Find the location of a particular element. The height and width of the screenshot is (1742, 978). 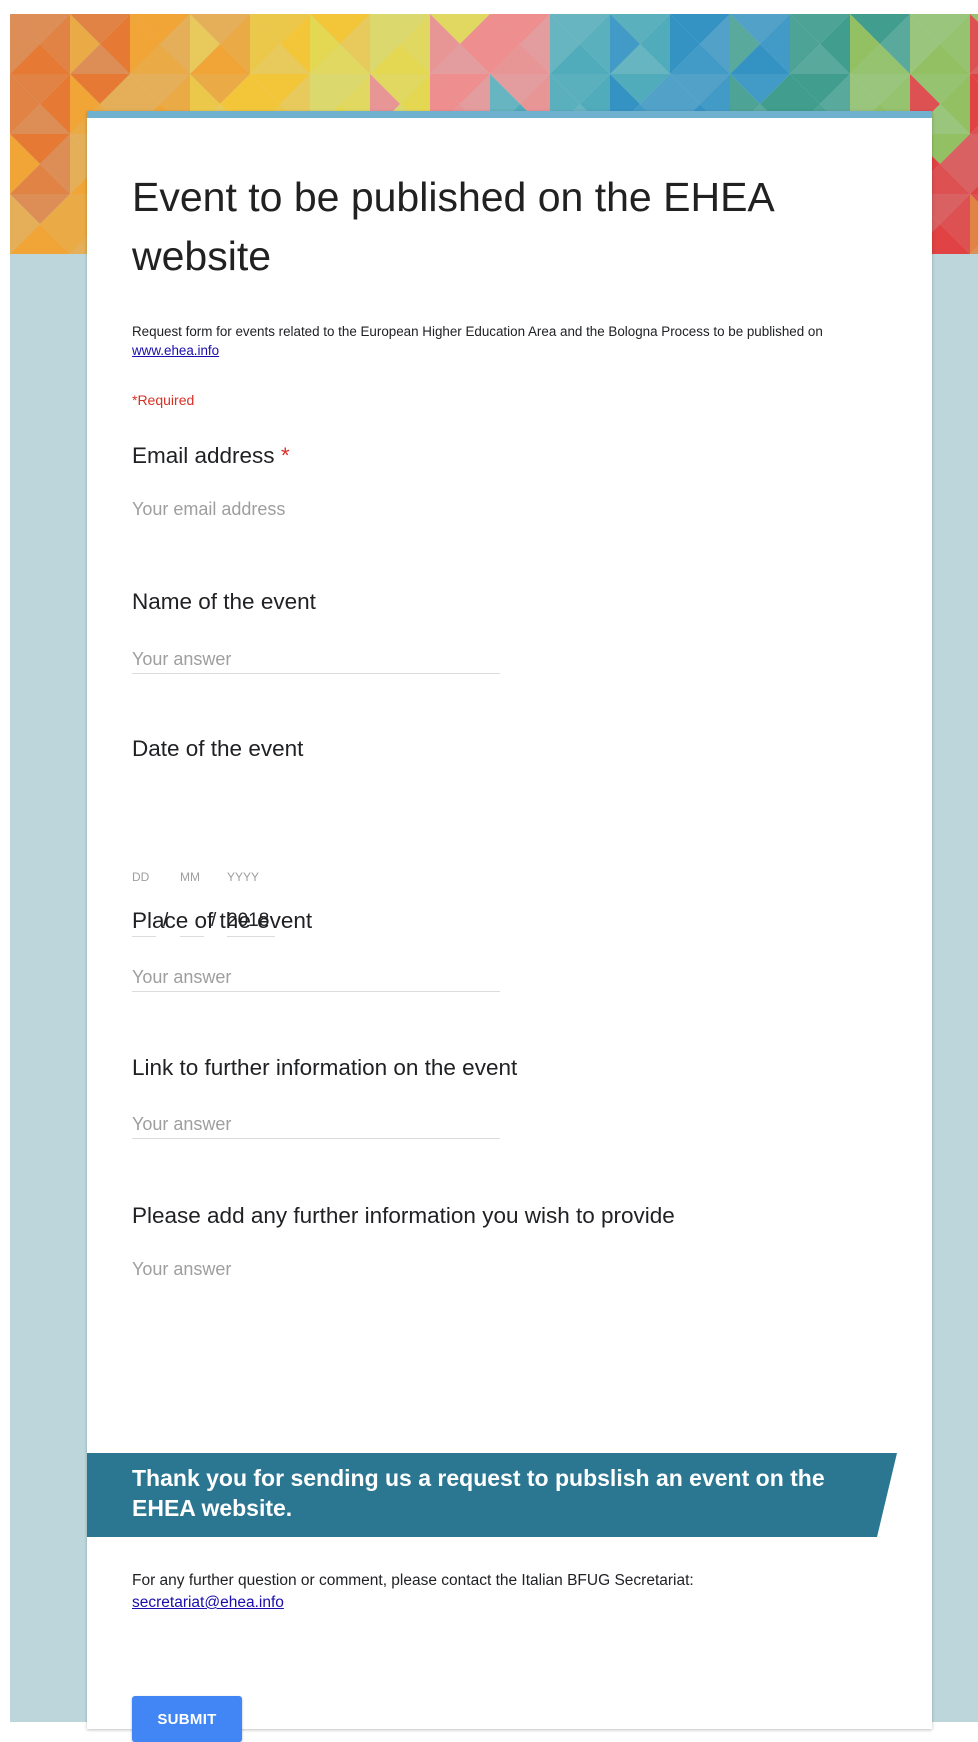

secretariat-email-link: secretariat@ehea.info is located at coordinates (208, 1602).